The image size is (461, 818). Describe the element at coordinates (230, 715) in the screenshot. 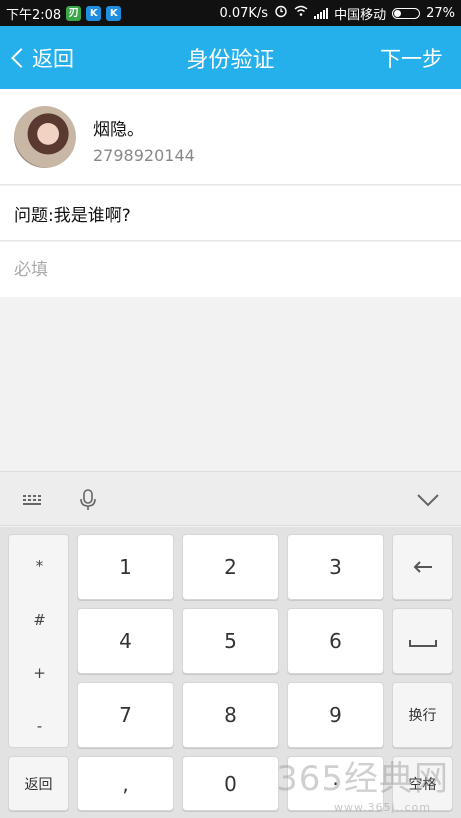

I see `digit-key: 8` at that location.